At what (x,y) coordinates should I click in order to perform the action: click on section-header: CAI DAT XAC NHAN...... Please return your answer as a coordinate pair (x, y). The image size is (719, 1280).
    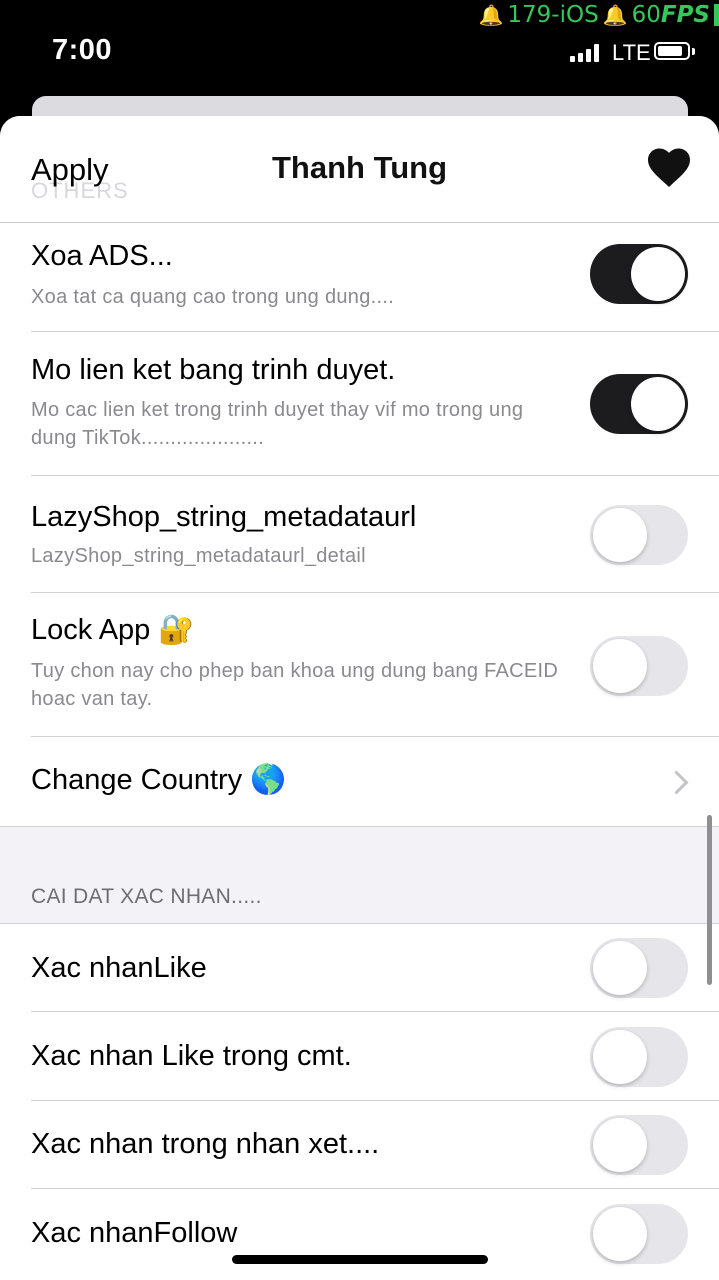
    Looking at the image, I should click on (359, 904).